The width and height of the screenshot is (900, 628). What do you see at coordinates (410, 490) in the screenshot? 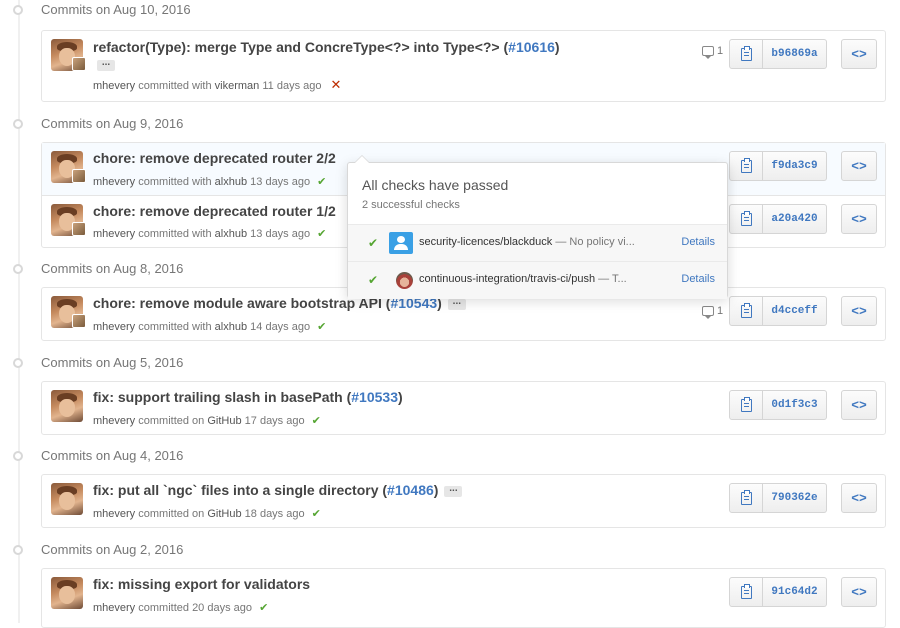
I see `pr-link: #10486` at bounding box center [410, 490].